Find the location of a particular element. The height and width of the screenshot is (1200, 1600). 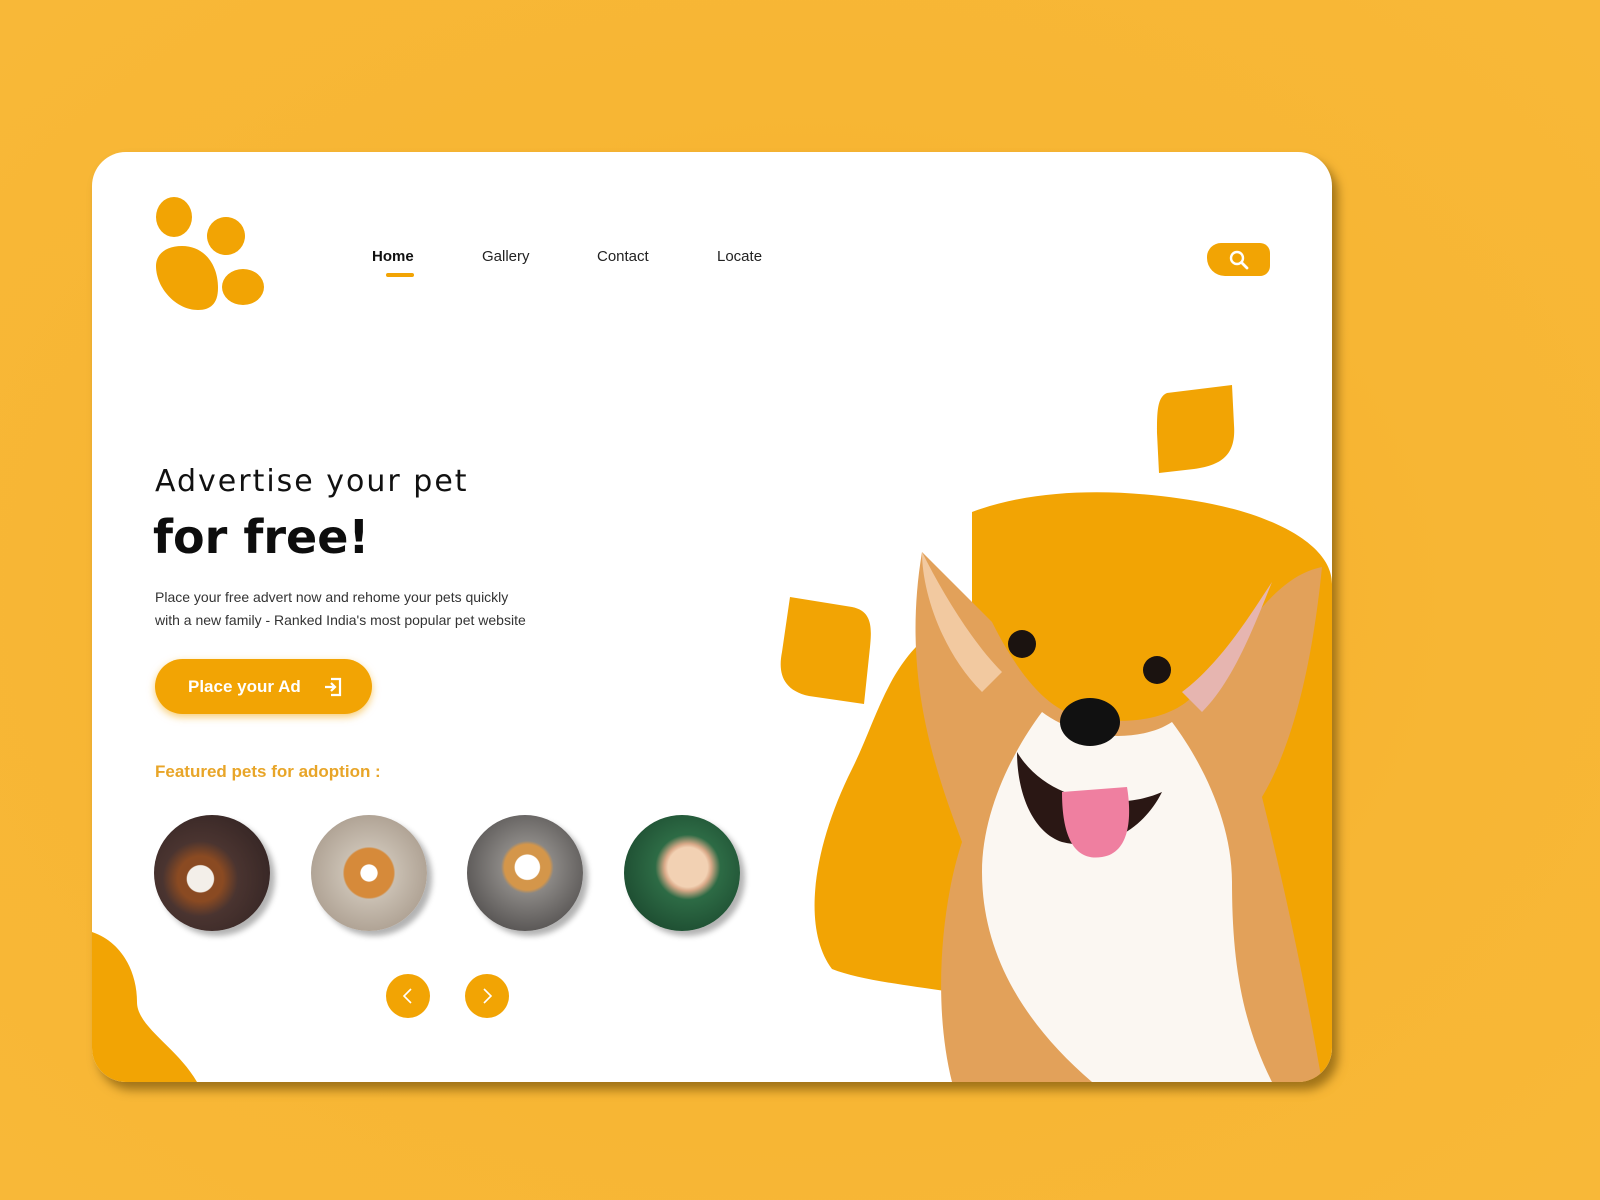

chevron-left-icon is located at coordinates (407, 996).